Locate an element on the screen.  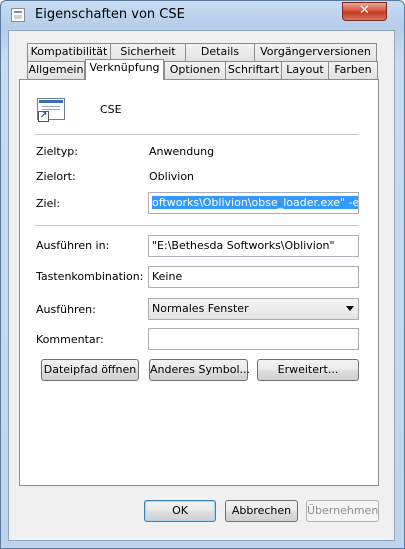
ausfuehren-select: Normales Fenster is located at coordinates (253, 309).